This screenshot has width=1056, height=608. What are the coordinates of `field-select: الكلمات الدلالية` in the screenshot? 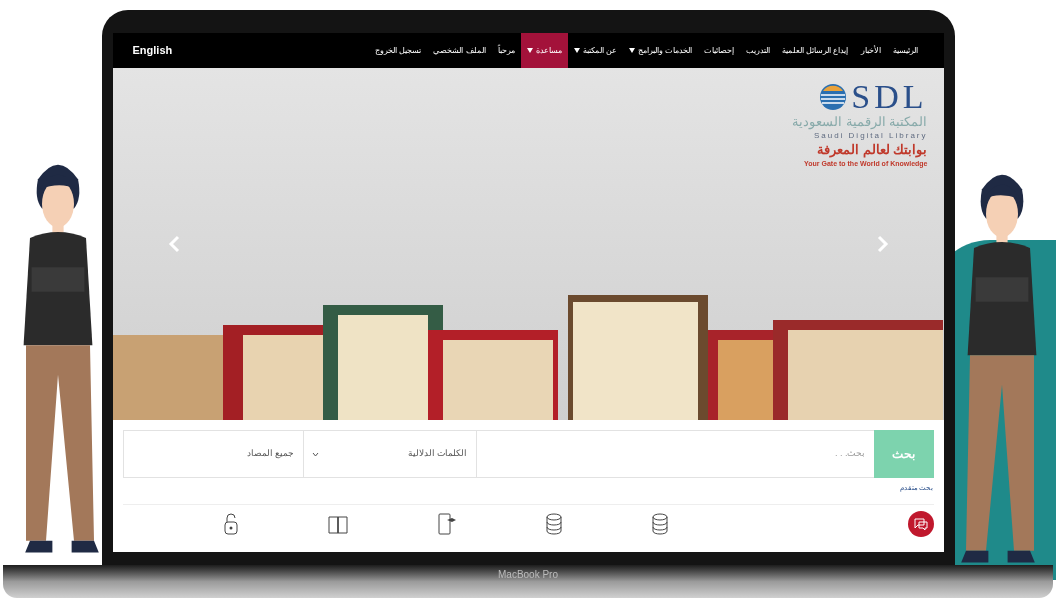 It's located at (389, 454).